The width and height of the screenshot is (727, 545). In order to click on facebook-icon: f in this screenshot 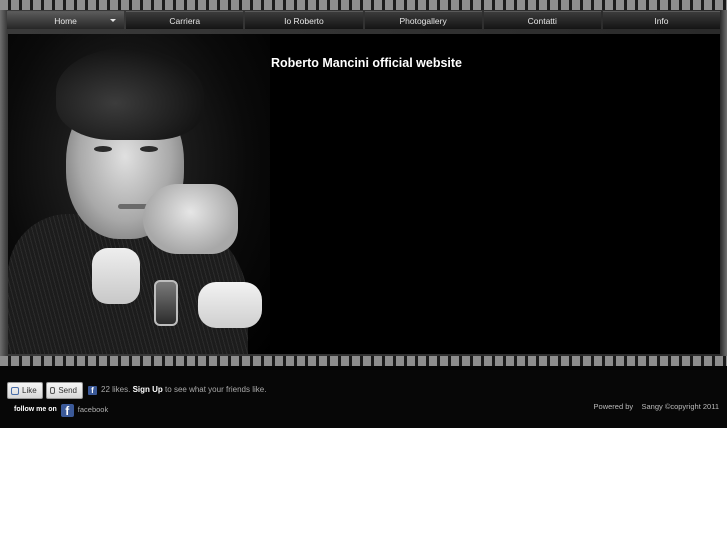, I will do `click(67, 410)`.